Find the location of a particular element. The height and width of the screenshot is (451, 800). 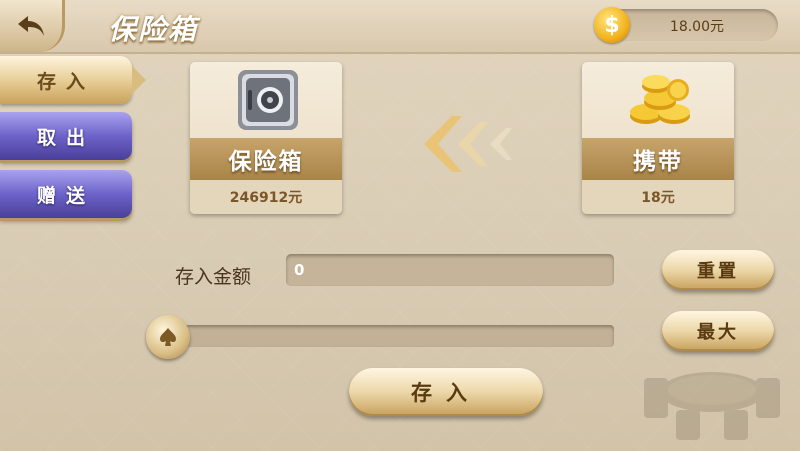

back-arrow-icon is located at coordinates (31, 26).